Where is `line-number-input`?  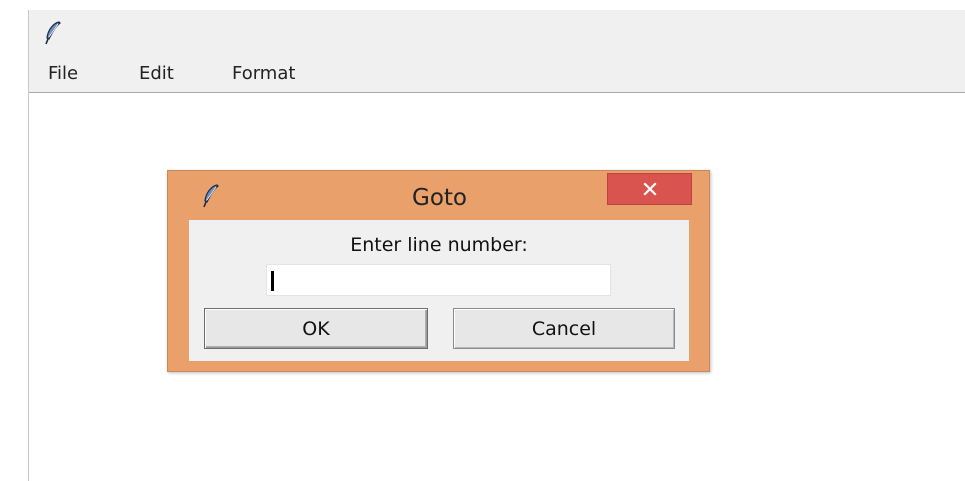
line-number-input is located at coordinates (438, 280).